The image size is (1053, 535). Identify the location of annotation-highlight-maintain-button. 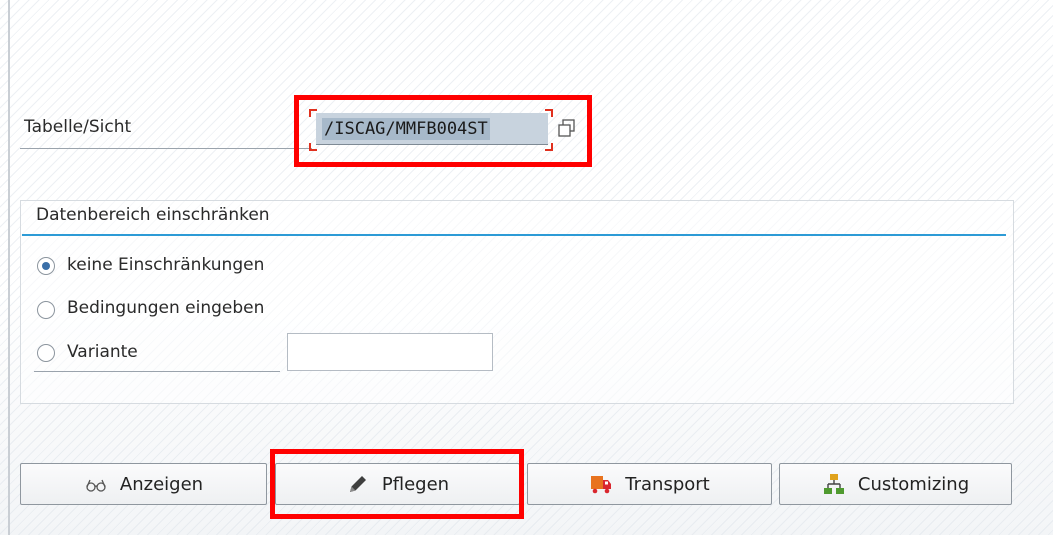
(397, 484).